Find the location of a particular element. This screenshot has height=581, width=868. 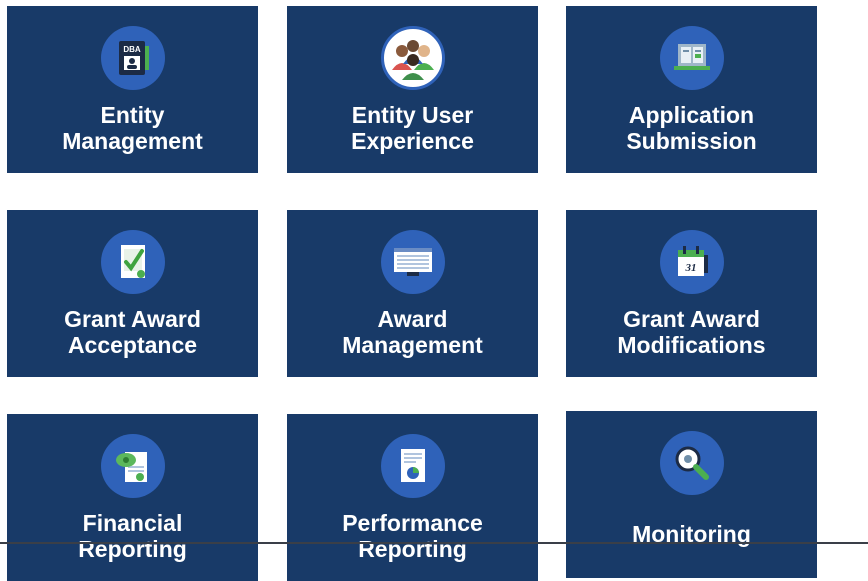

tile-label: Grant Award Modifications is located at coordinates (691, 332).